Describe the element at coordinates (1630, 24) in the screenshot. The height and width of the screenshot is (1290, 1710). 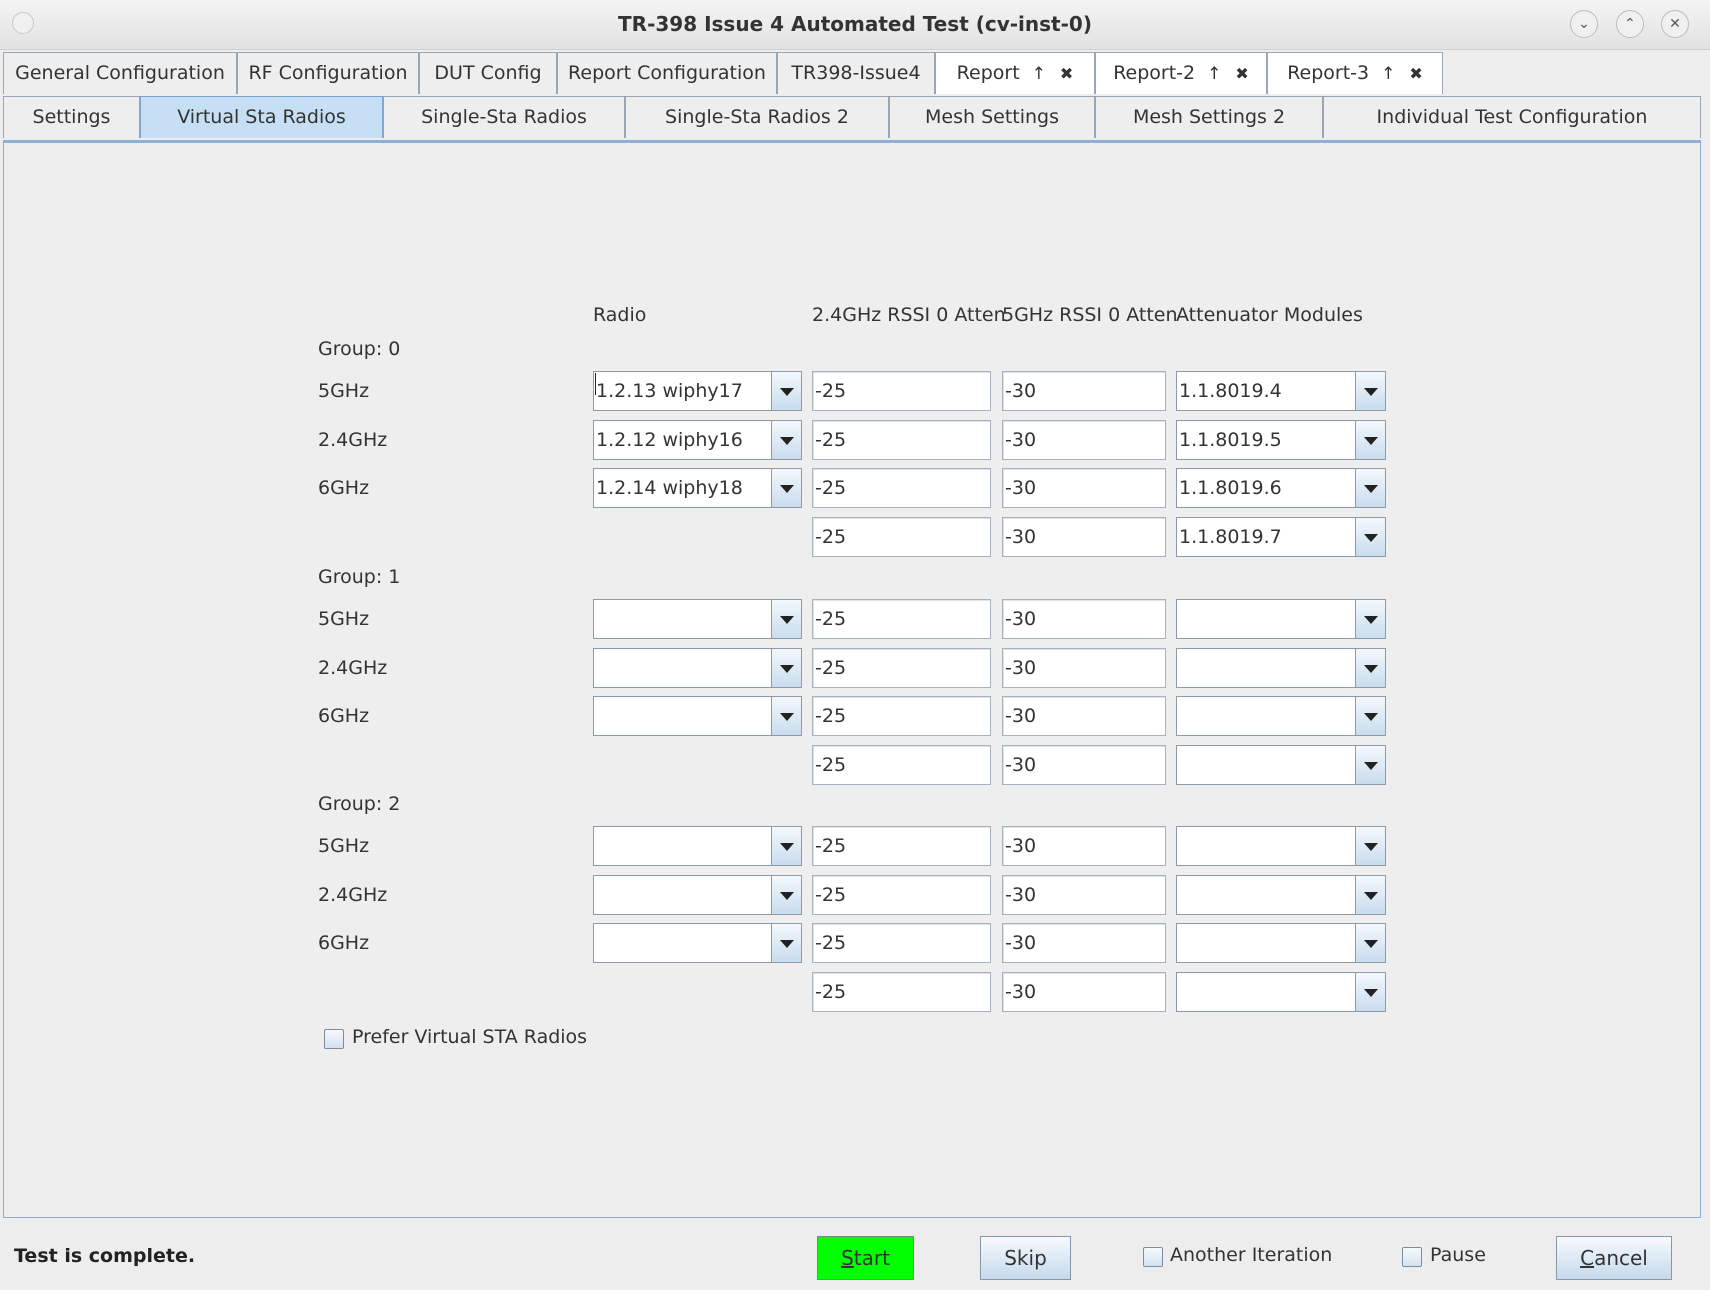
I see `maximize-button: ⌃` at that location.